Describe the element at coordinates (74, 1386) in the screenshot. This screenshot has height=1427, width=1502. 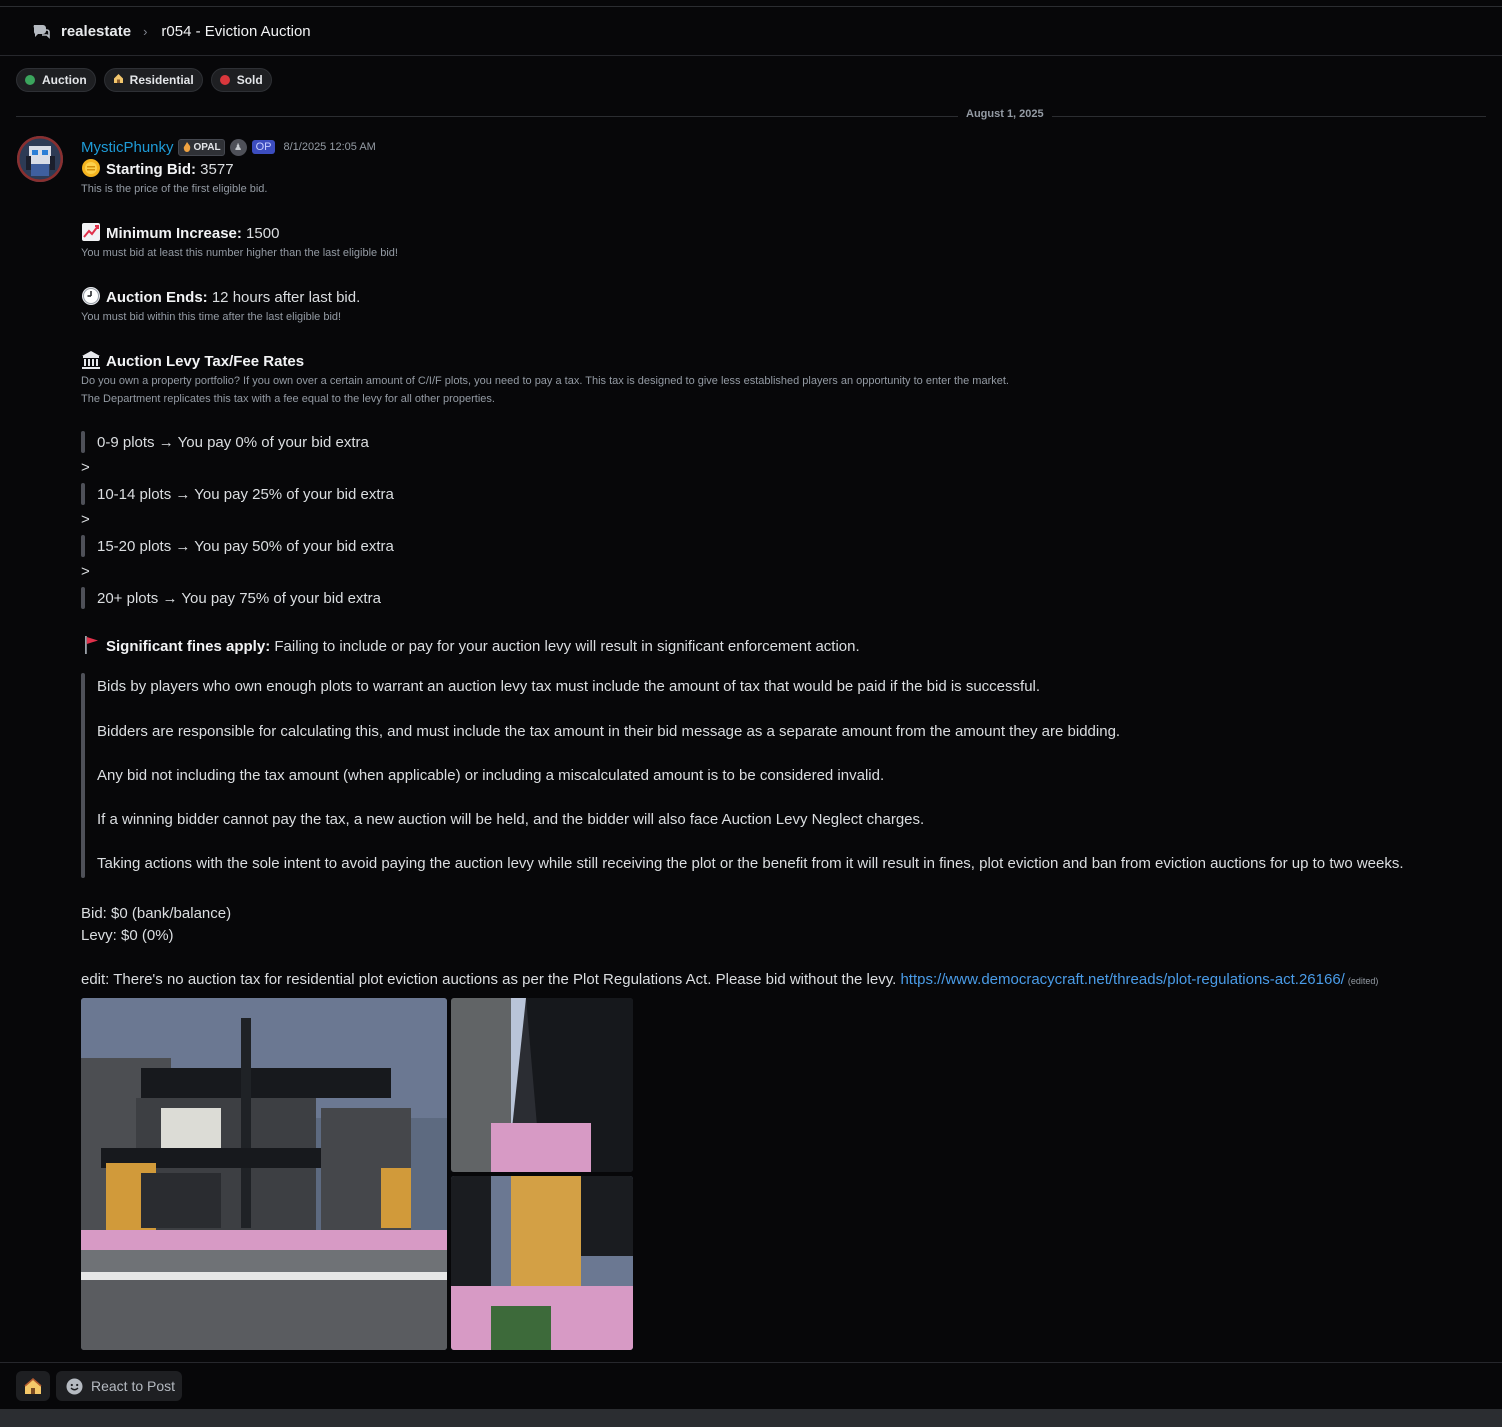
I see `smile-icon` at that location.